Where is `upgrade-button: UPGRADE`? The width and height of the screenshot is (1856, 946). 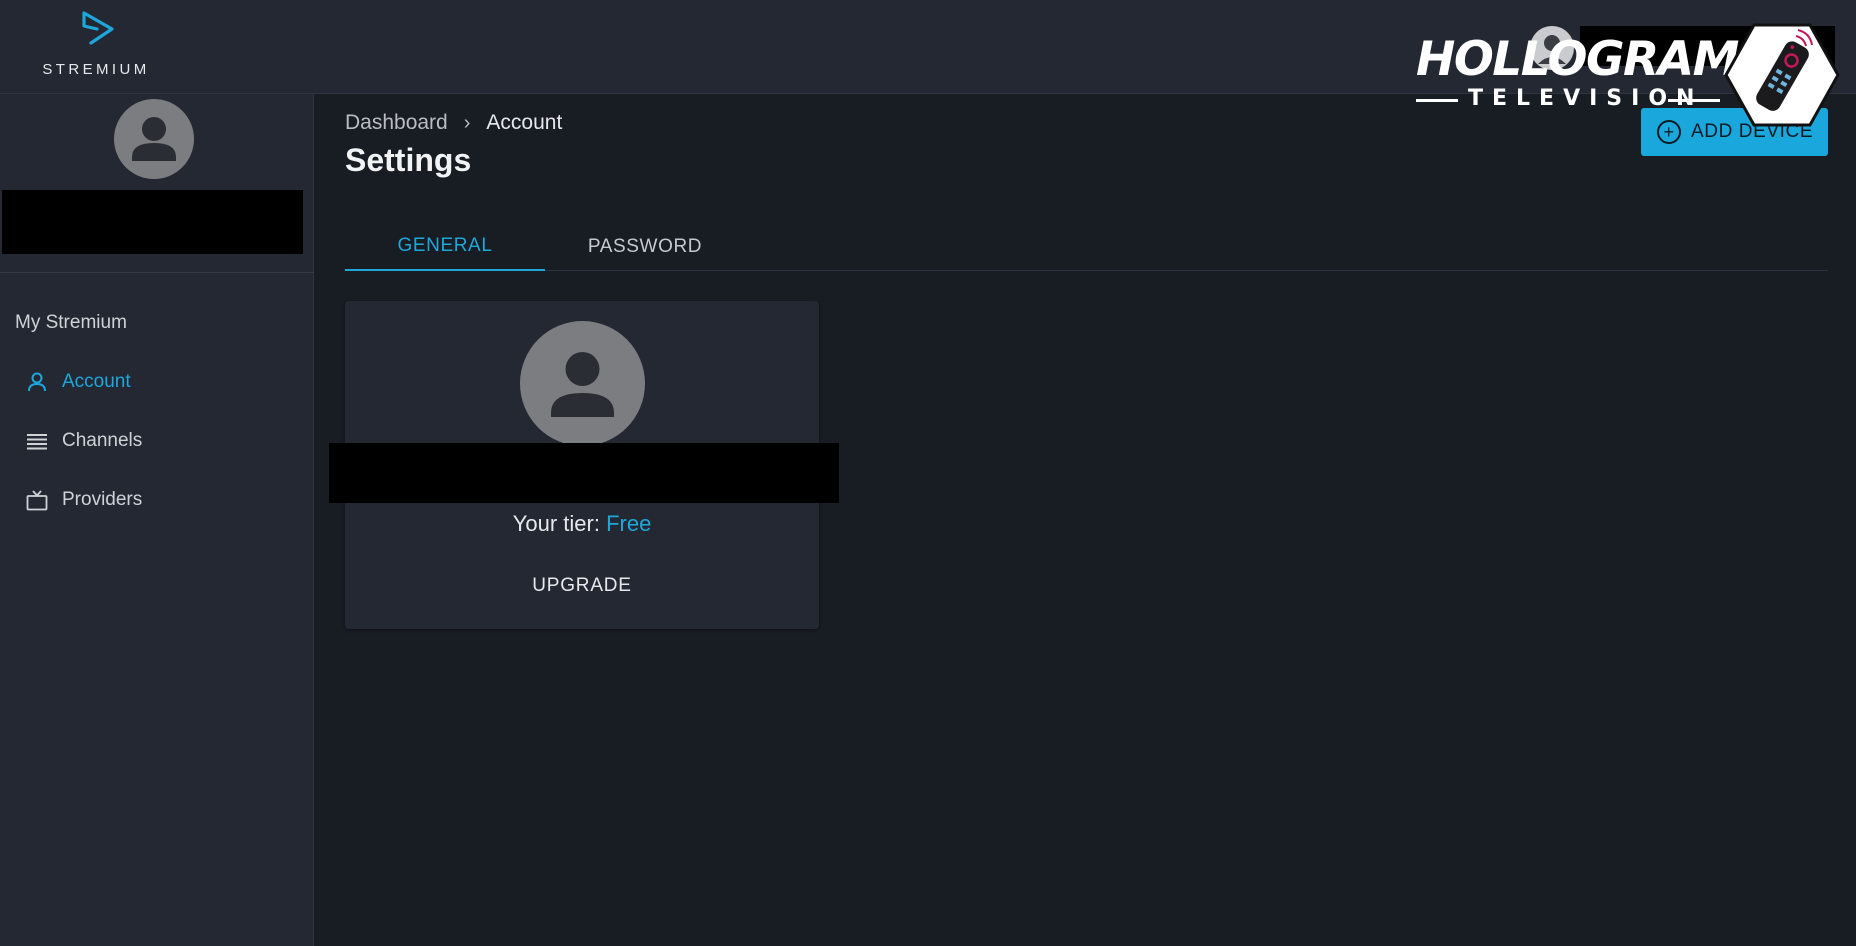
upgrade-button: UPGRADE is located at coordinates (582, 586).